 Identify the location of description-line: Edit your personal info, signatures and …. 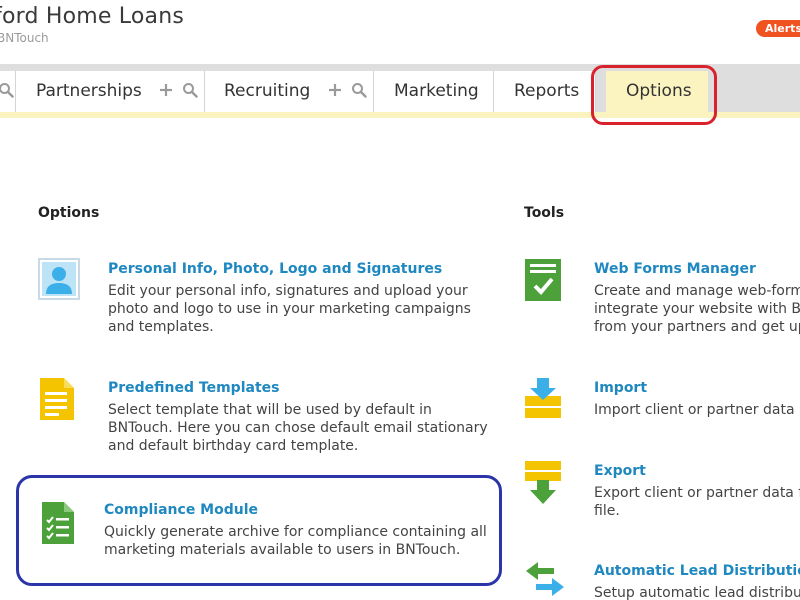
(288, 291).